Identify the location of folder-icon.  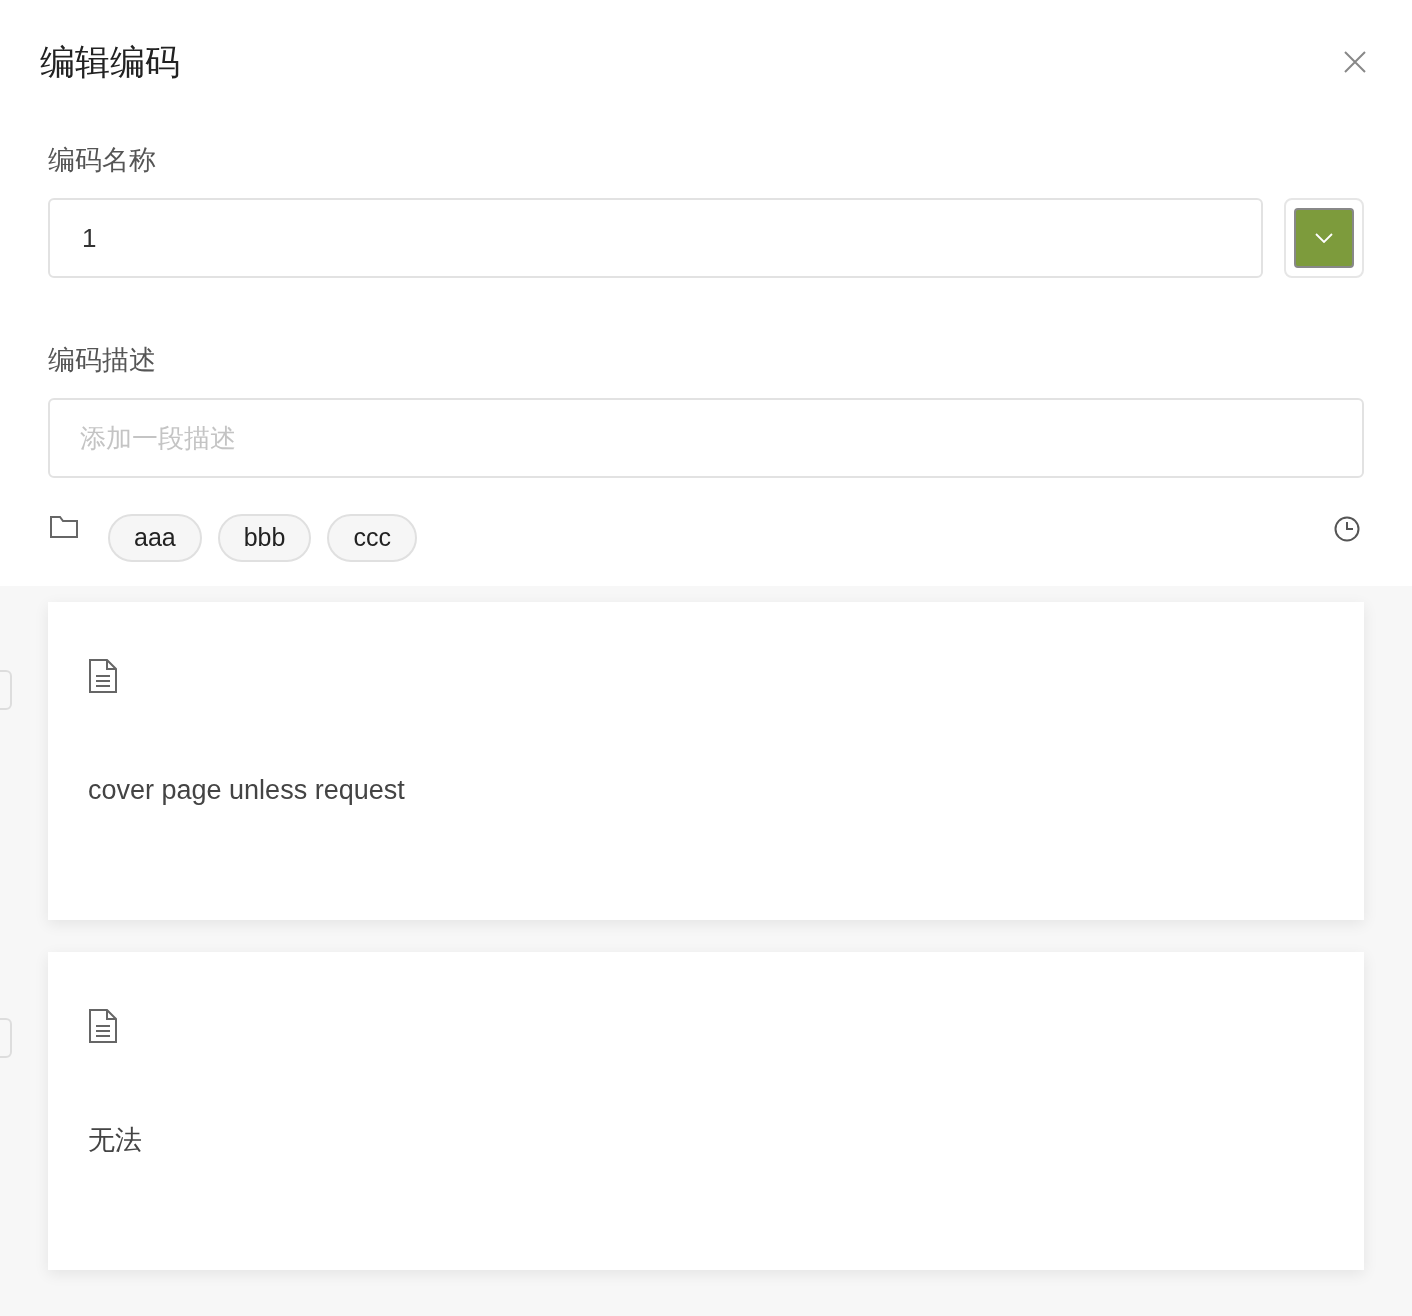
(64, 527).